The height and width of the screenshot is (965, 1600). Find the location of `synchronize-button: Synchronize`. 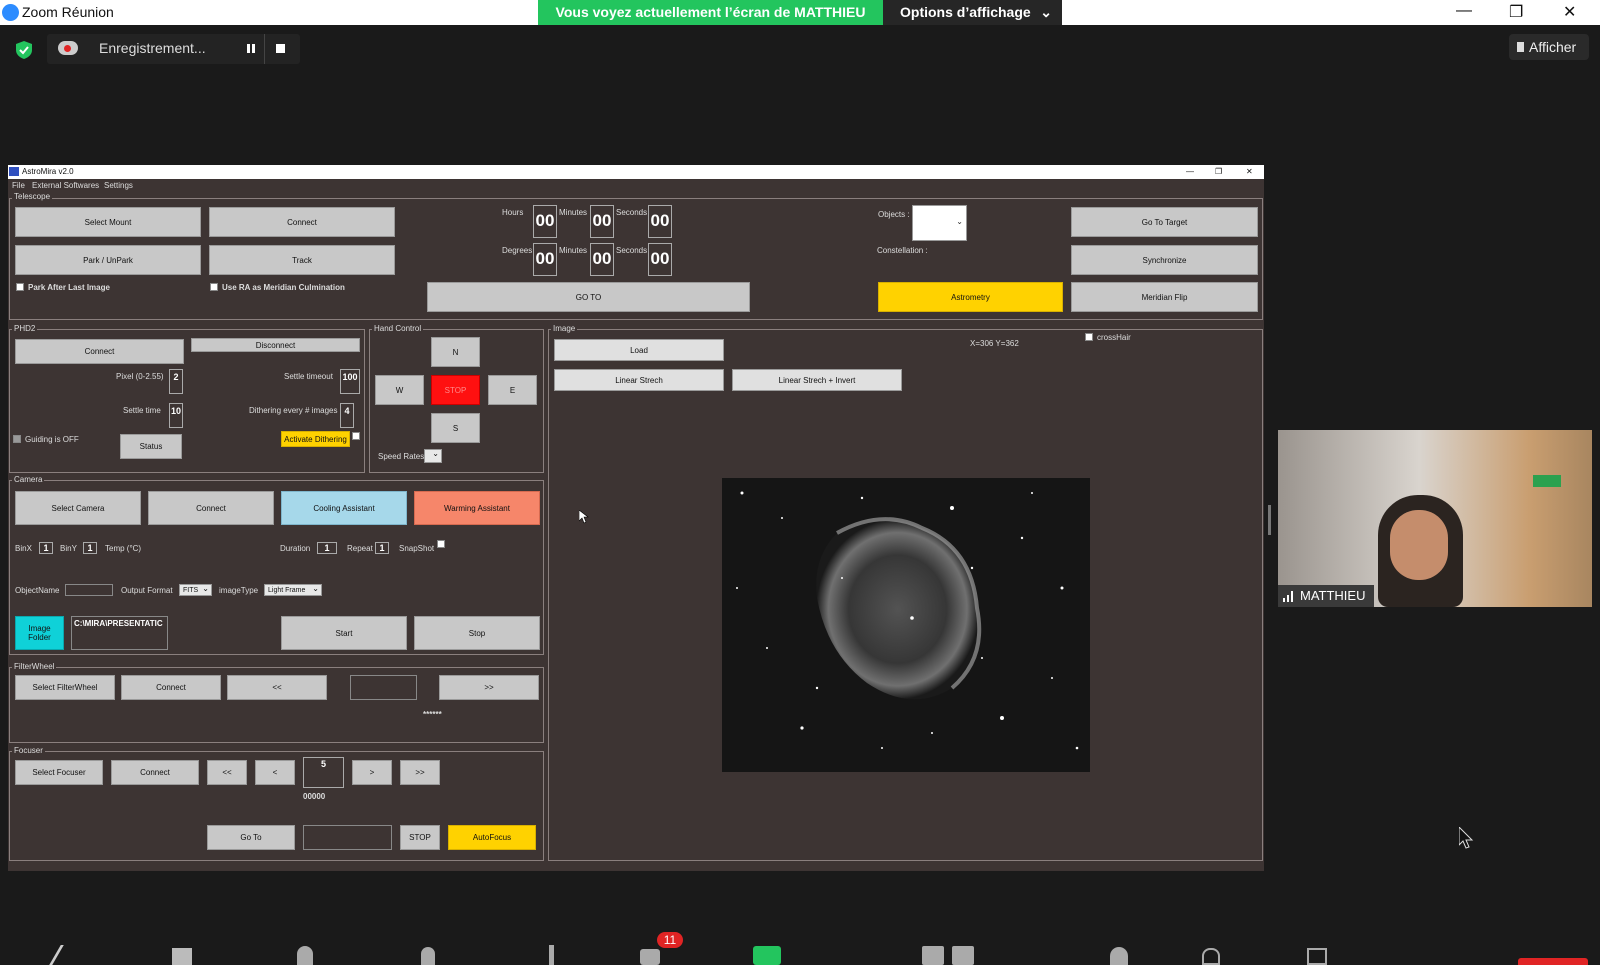

synchronize-button: Synchronize is located at coordinates (1164, 260).